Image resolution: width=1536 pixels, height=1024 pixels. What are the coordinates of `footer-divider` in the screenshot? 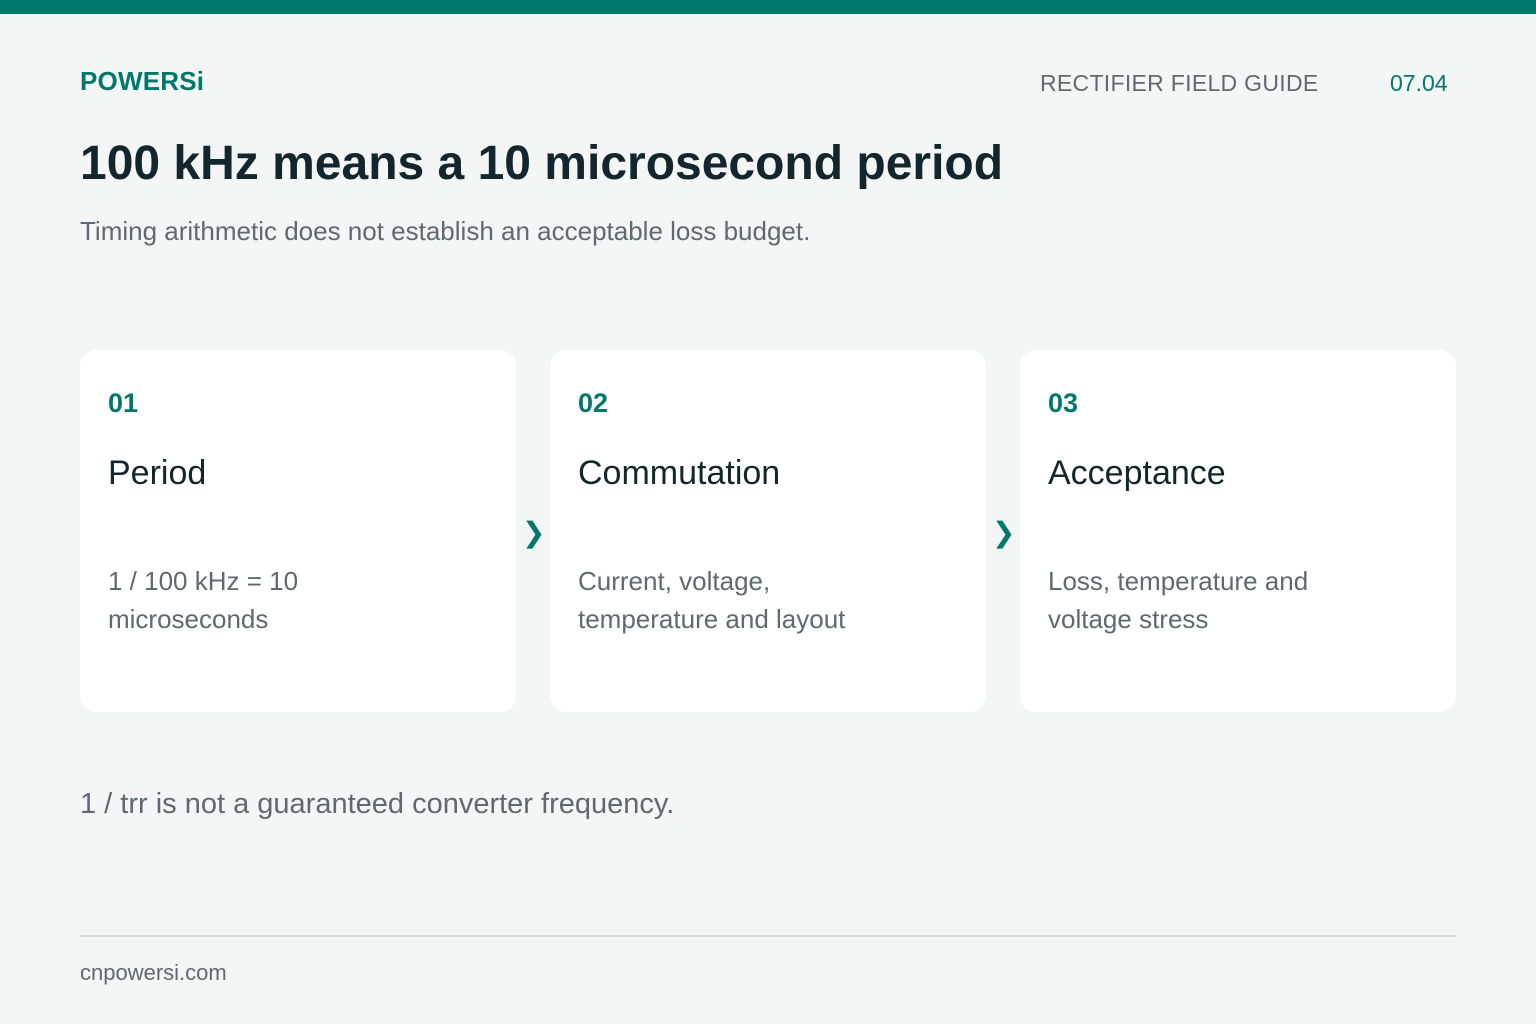 It's located at (768, 936).